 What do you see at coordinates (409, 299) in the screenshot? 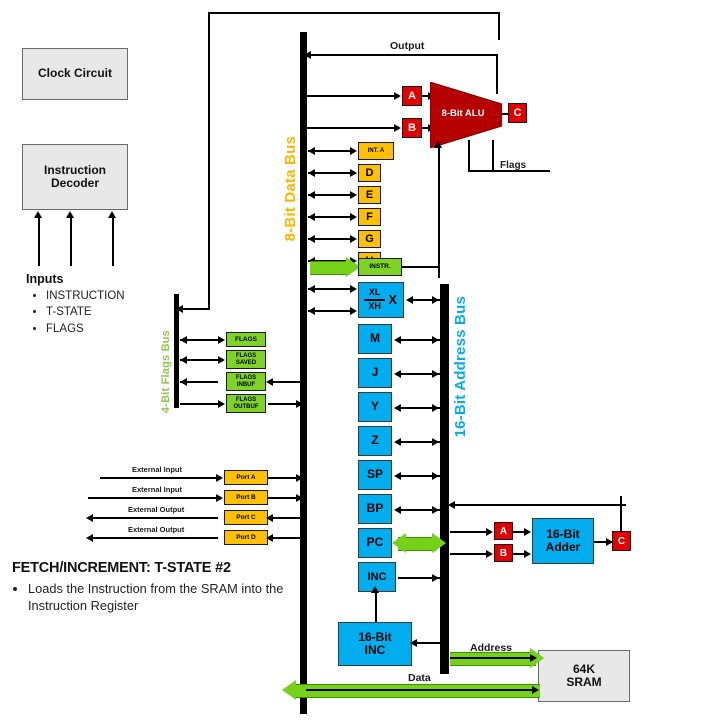
I see `addr-arrow-x-l` at bounding box center [409, 299].